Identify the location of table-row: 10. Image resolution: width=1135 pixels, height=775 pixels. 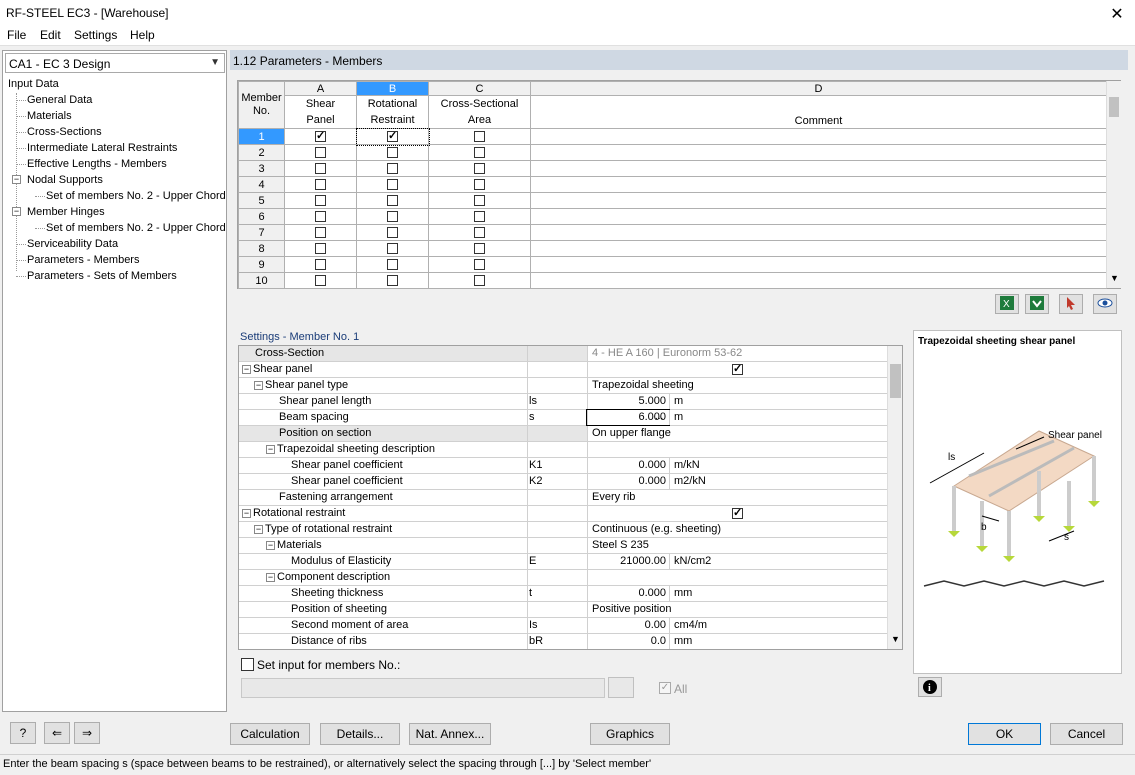
(672, 280).